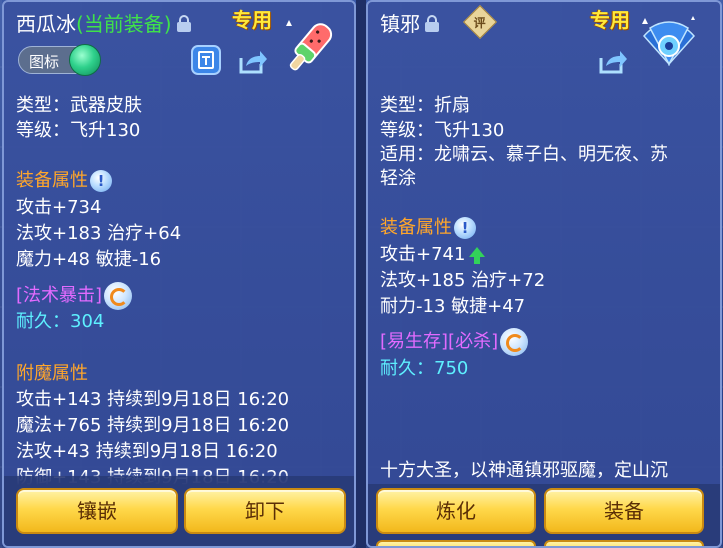 This screenshot has width=723, height=548. I want to click on blue-fan-icon, so click(669, 47).